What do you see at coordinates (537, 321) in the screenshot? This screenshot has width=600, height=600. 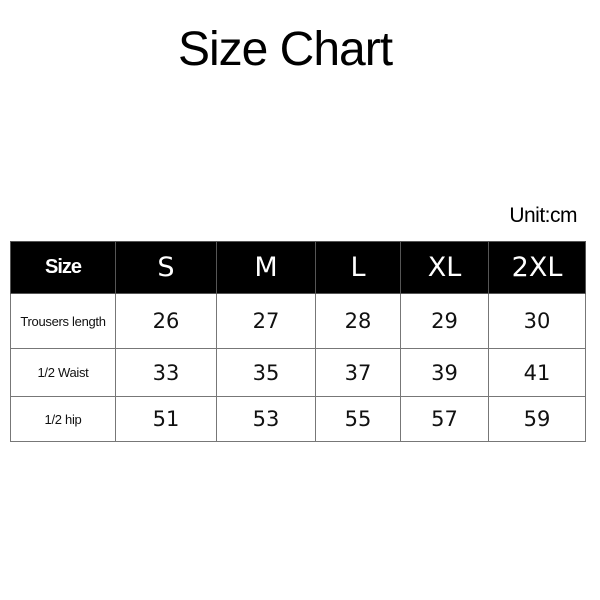 I see `table-cell: 30` at bounding box center [537, 321].